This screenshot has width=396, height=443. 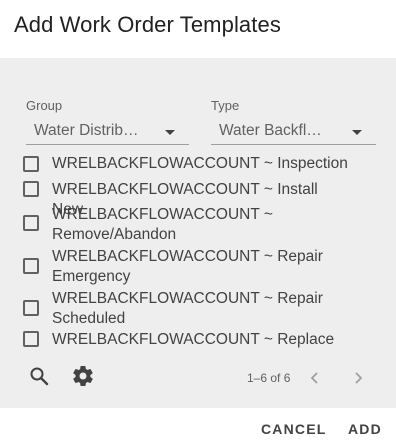 I want to click on list-toolbar: 1–6 of 6, so click(x=198, y=380).